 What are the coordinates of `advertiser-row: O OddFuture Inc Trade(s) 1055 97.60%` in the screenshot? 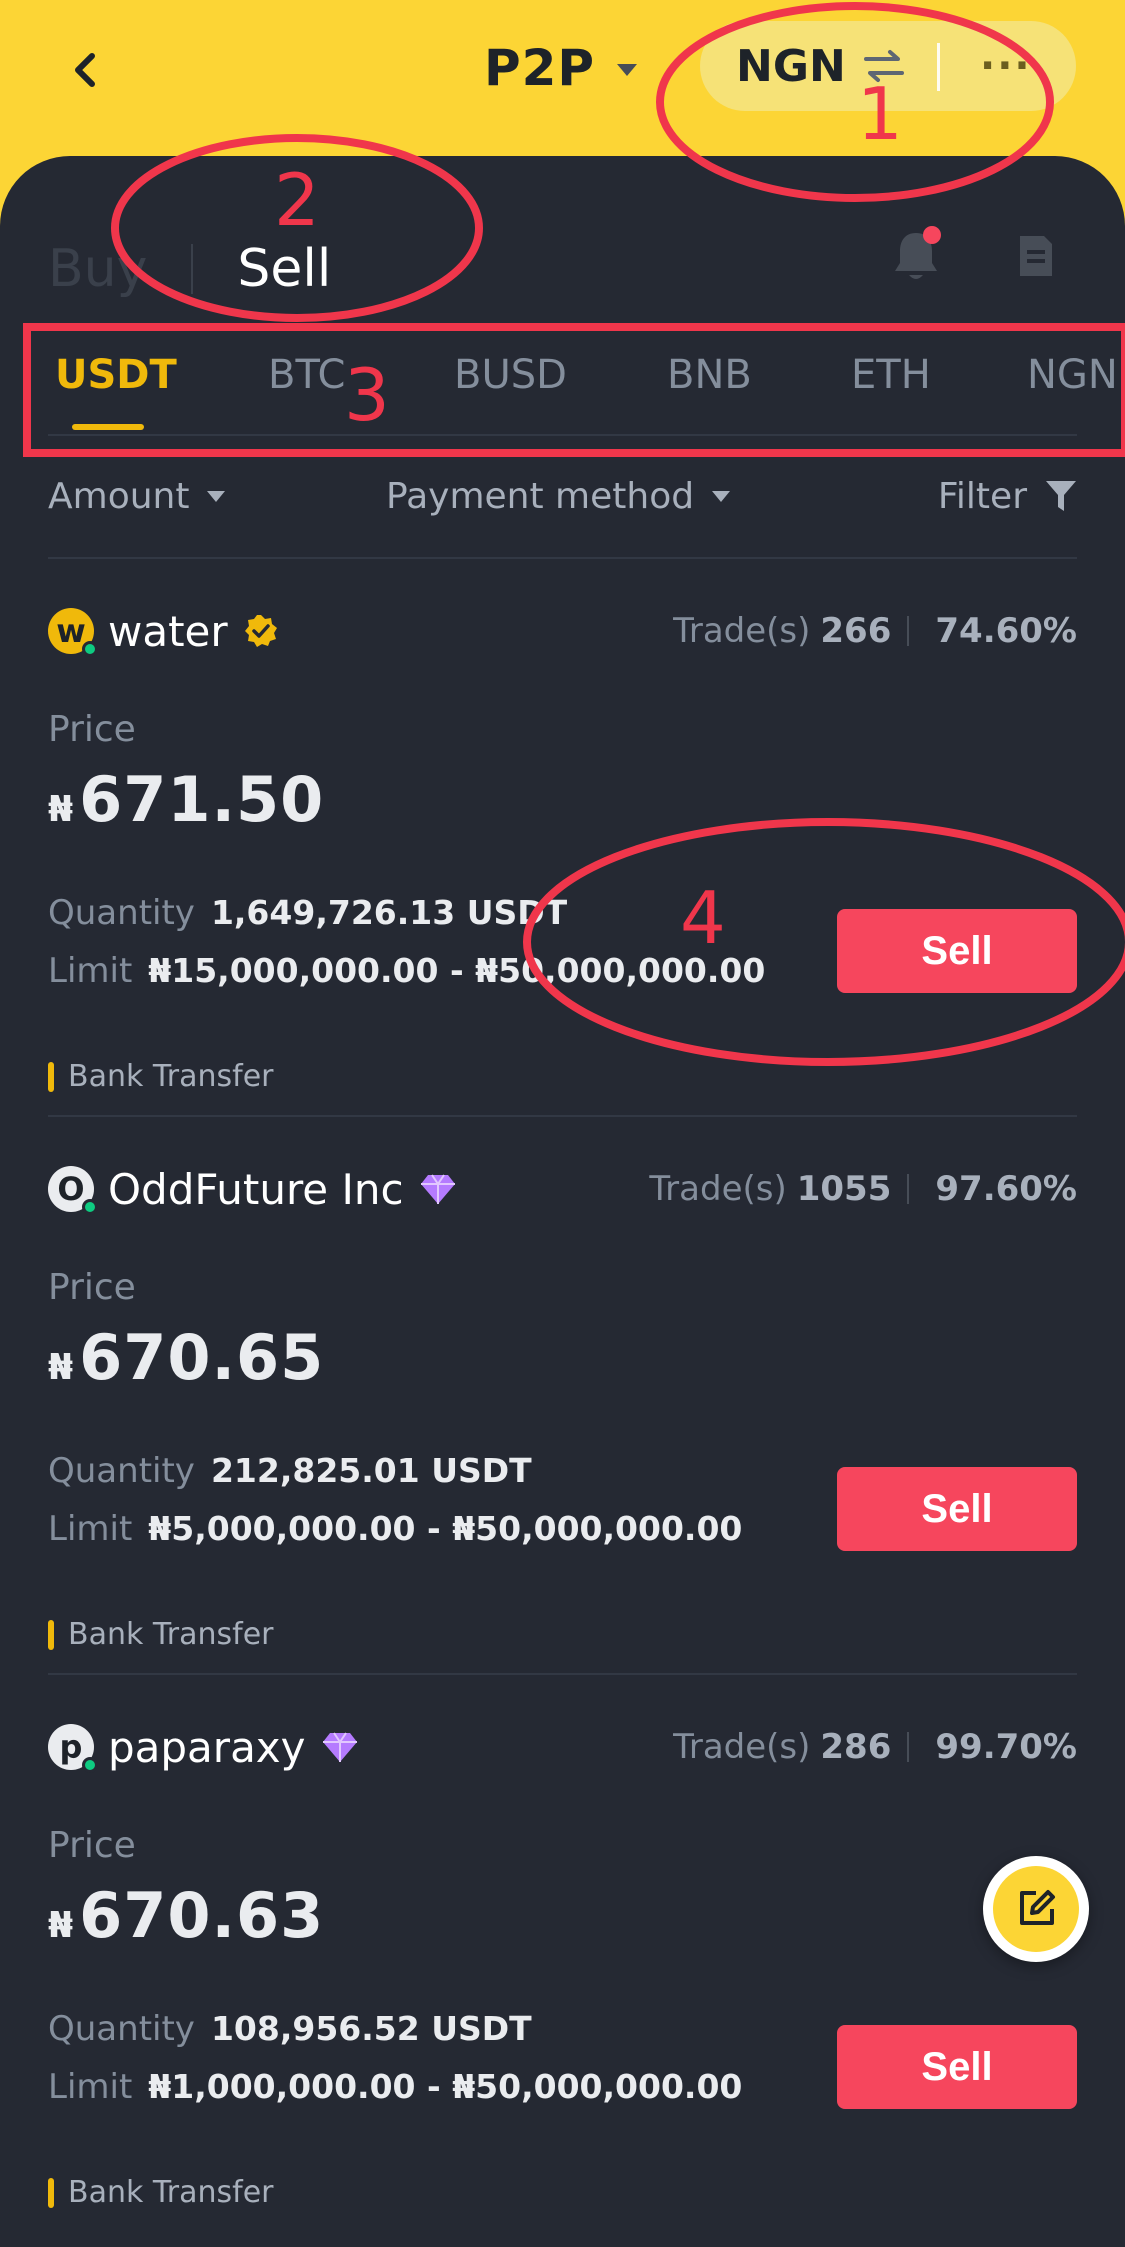 It's located at (562, 1189).